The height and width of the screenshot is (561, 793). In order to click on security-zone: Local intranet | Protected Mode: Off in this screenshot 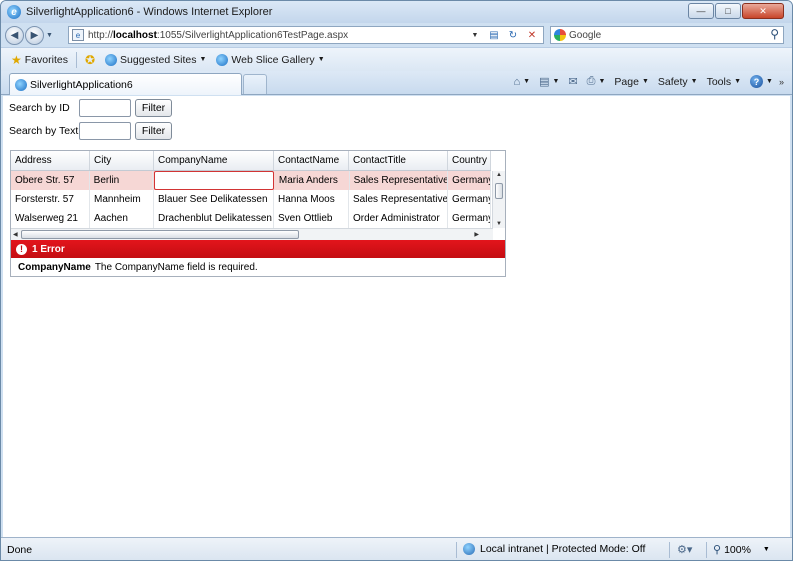, I will do `click(554, 549)`.